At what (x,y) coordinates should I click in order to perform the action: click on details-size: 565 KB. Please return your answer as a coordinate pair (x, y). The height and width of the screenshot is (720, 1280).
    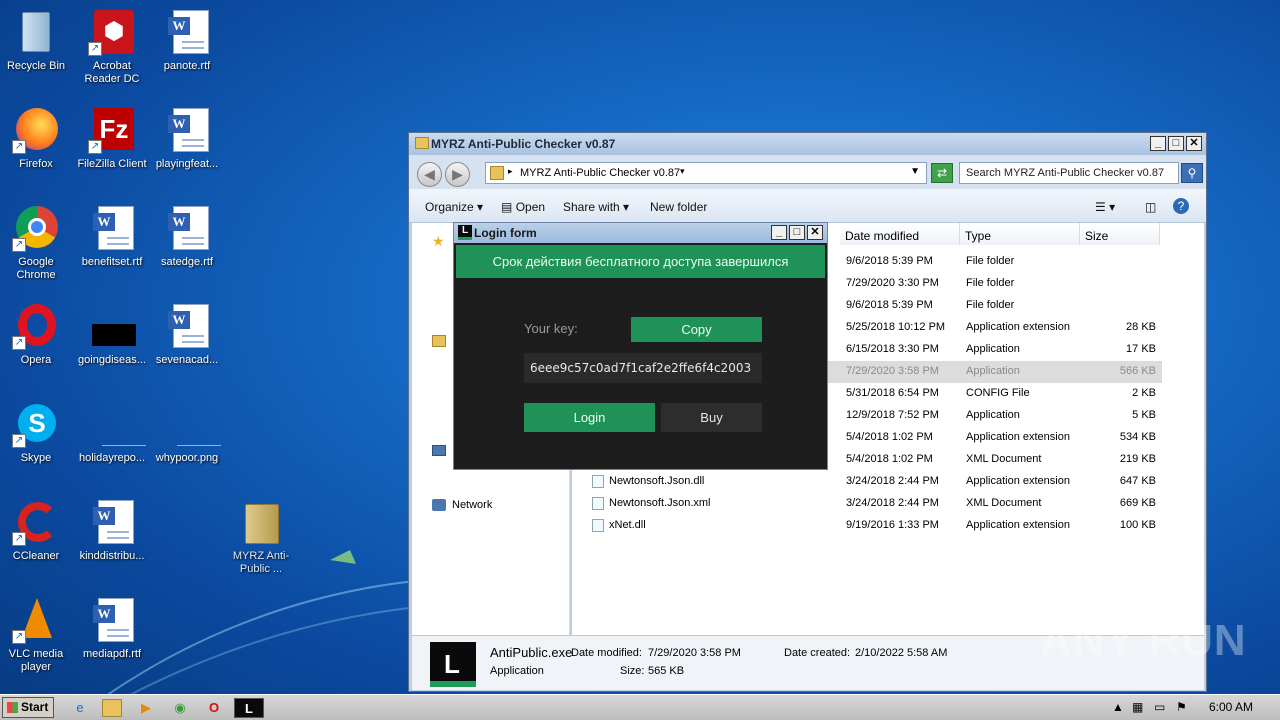
    Looking at the image, I should click on (666, 671).